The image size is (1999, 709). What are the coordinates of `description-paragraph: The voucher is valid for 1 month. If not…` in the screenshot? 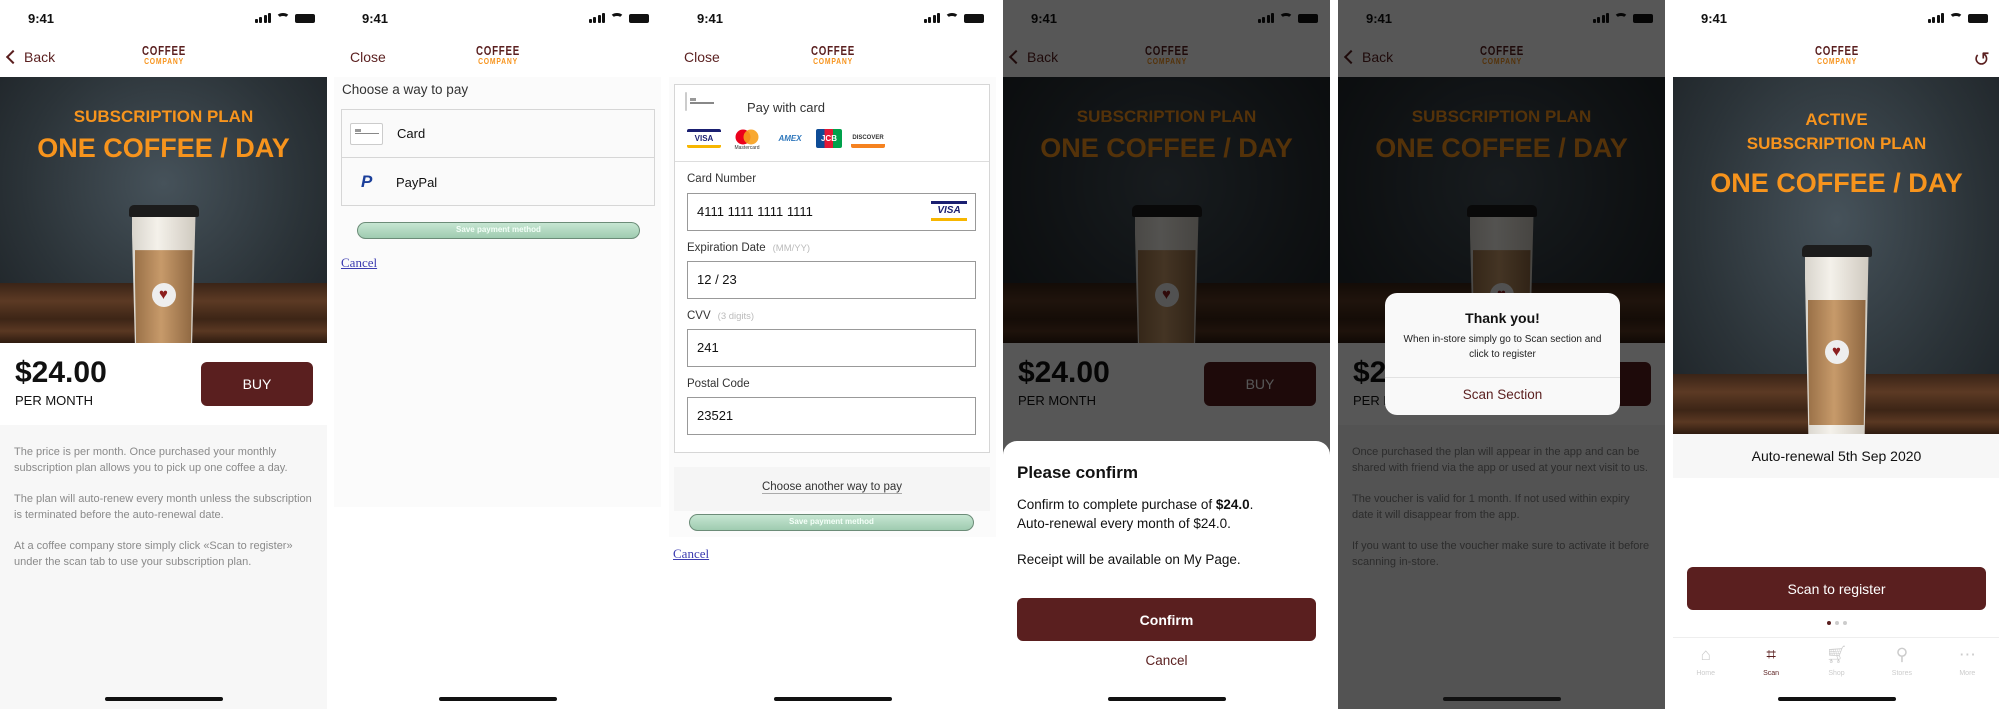 It's located at (1491, 507).